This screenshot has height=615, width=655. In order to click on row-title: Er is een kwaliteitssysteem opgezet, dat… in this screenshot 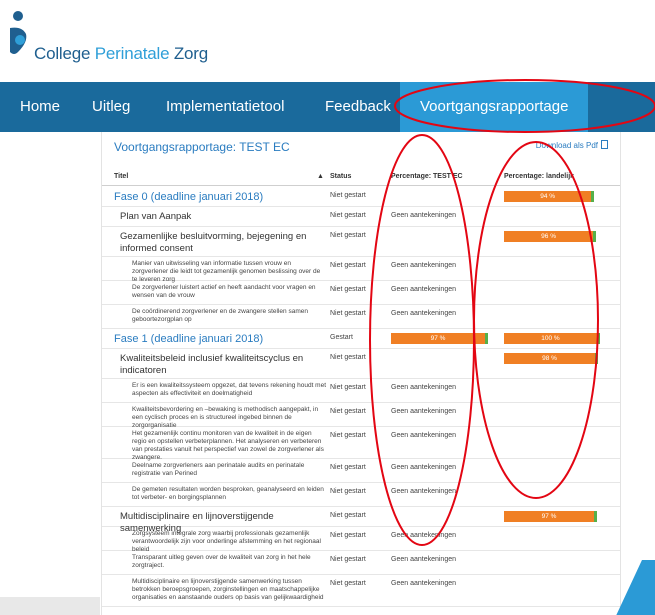, I will do `click(229, 389)`.